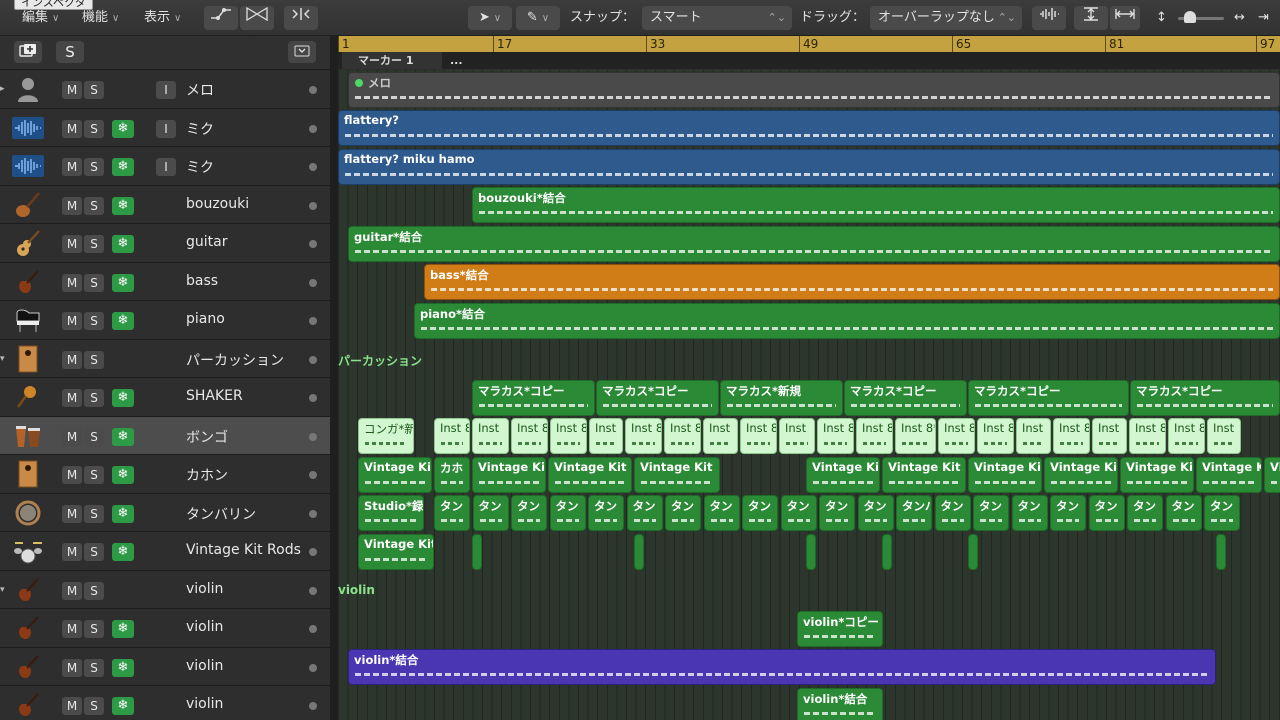  I want to click on automation-icon, so click(221, 18).